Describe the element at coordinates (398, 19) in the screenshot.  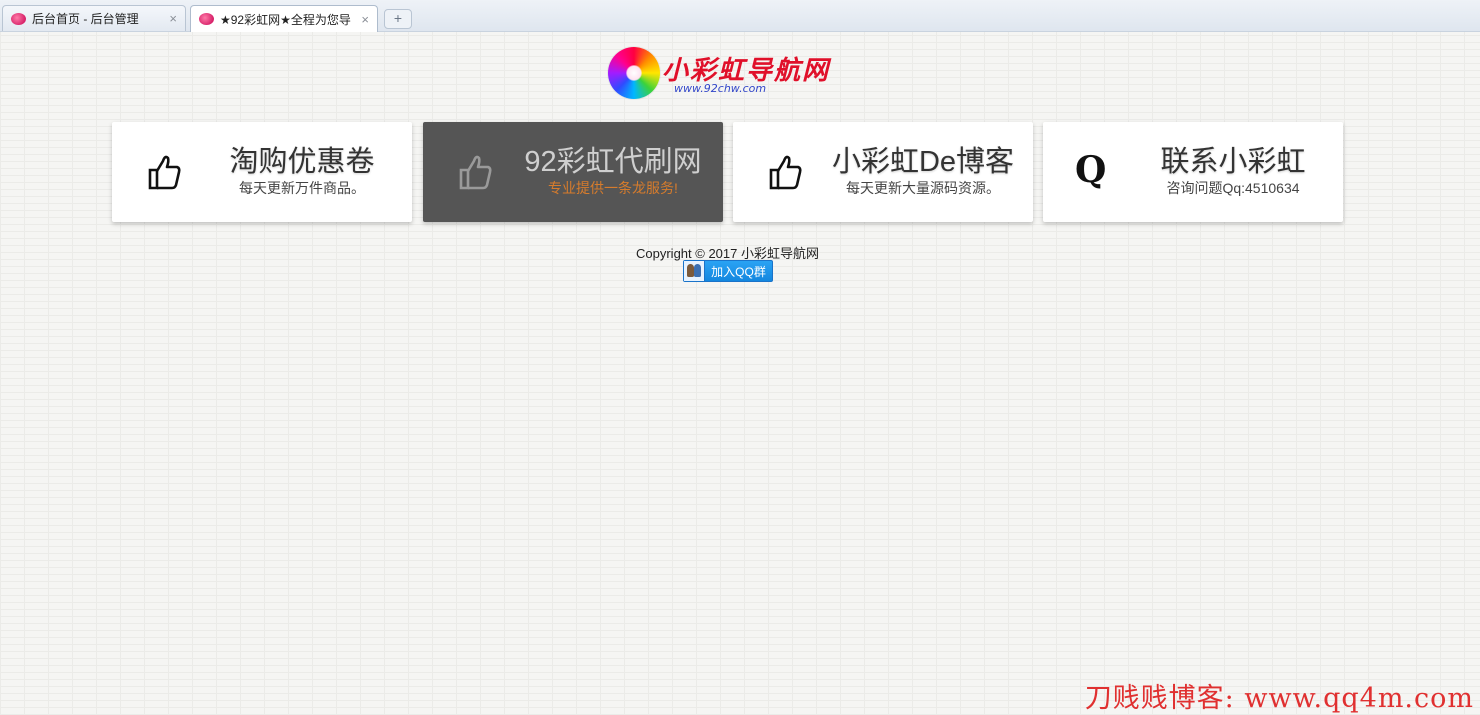
I see `new-tab-button: +` at that location.